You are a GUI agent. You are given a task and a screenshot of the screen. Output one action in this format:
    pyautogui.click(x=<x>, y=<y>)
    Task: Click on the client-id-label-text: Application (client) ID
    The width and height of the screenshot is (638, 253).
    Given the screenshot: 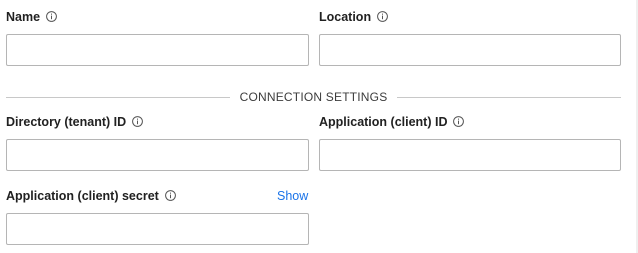 What is the action you would take?
    pyautogui.click(x=383, y=122)
    